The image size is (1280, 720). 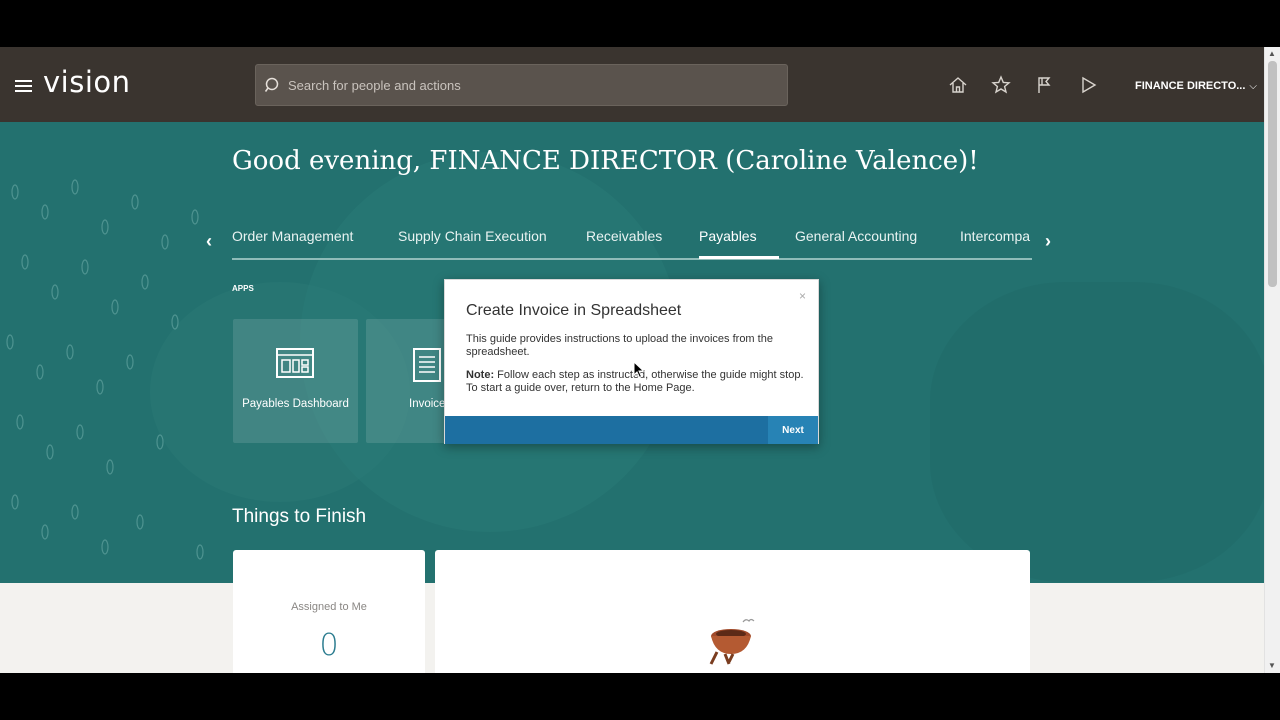 I want to click on dialog-footer: Next, so click(x=631, y=430).